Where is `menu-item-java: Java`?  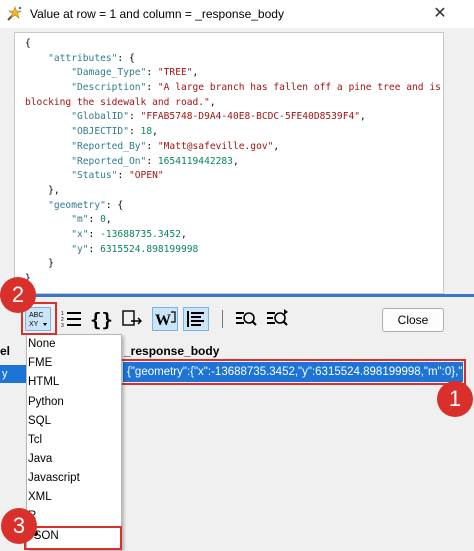 menu-item-java: Java is located at coordinates (40, 459).